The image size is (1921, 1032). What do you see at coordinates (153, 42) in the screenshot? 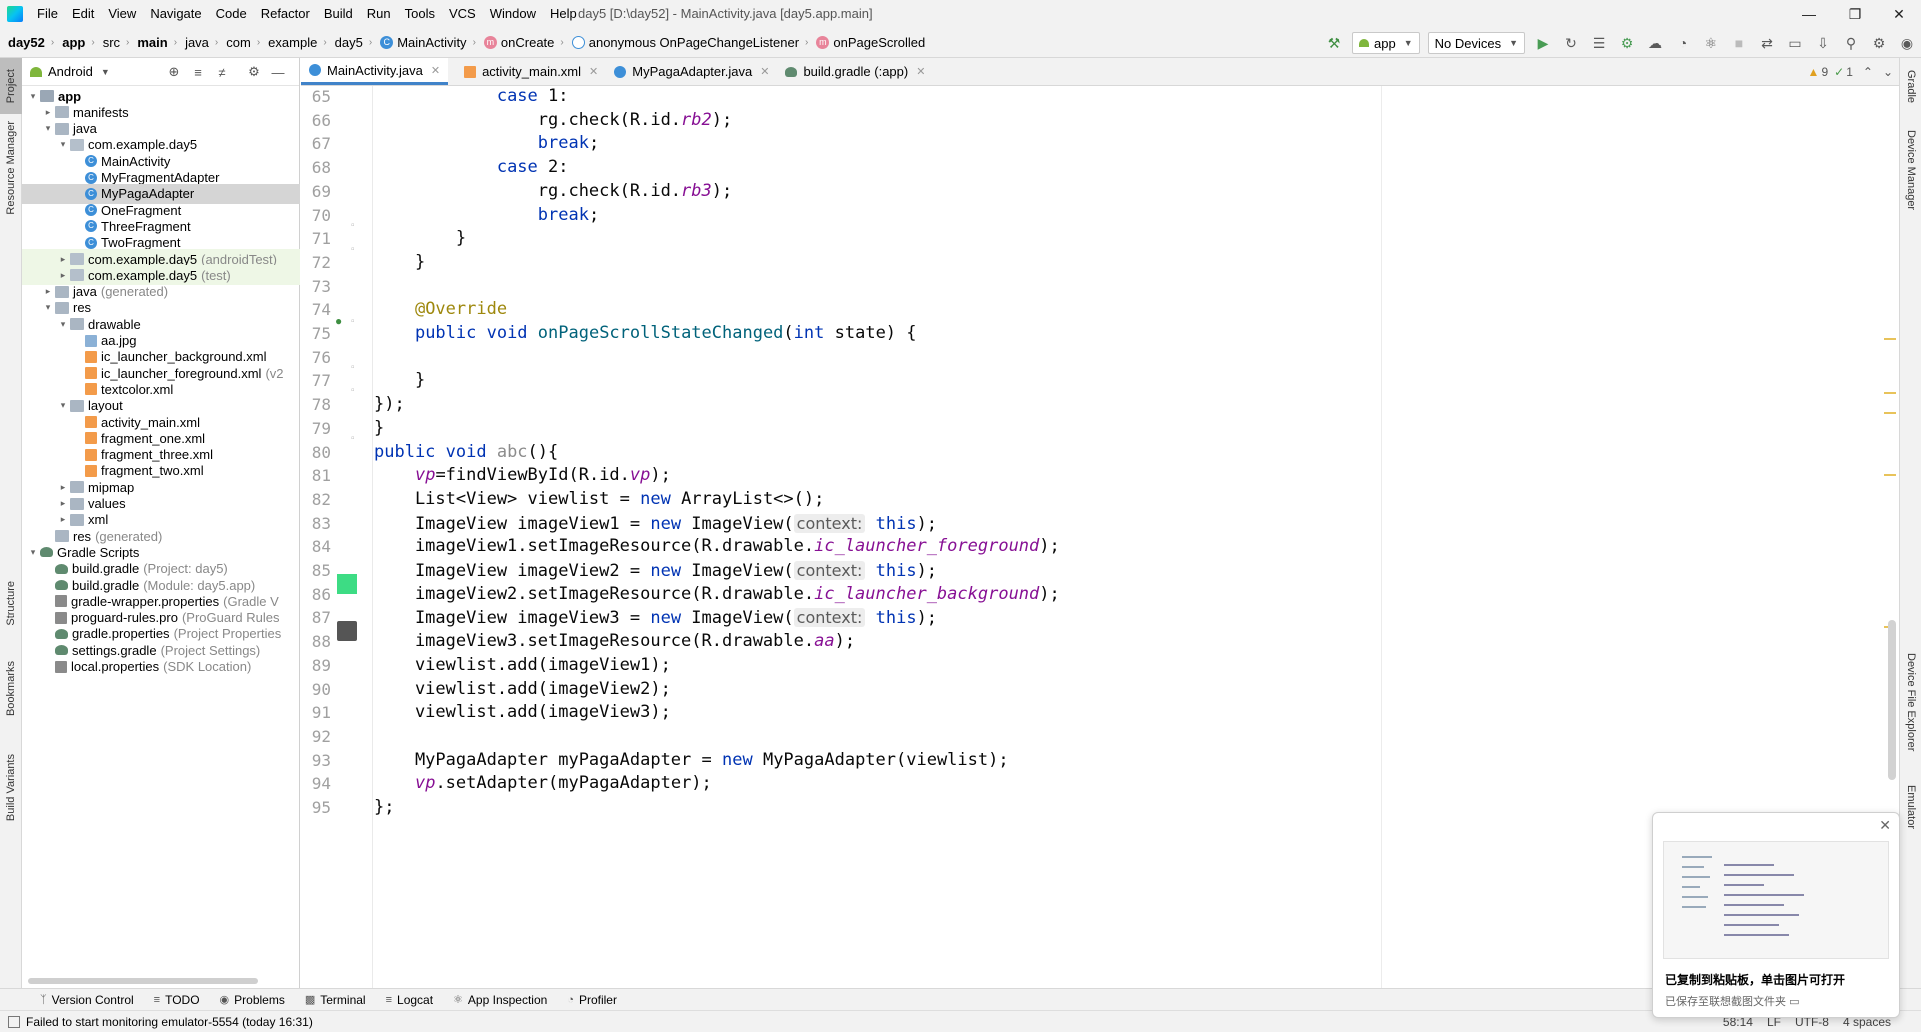
I see `breadcrumb-item: main ›` at bounding box center [153, 42].